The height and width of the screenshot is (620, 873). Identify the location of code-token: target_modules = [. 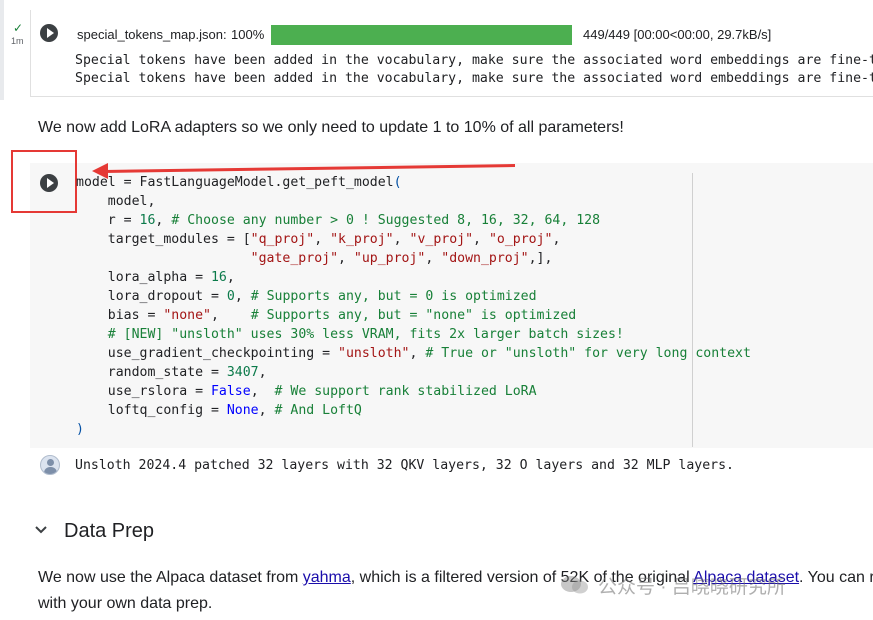
(163, 239).